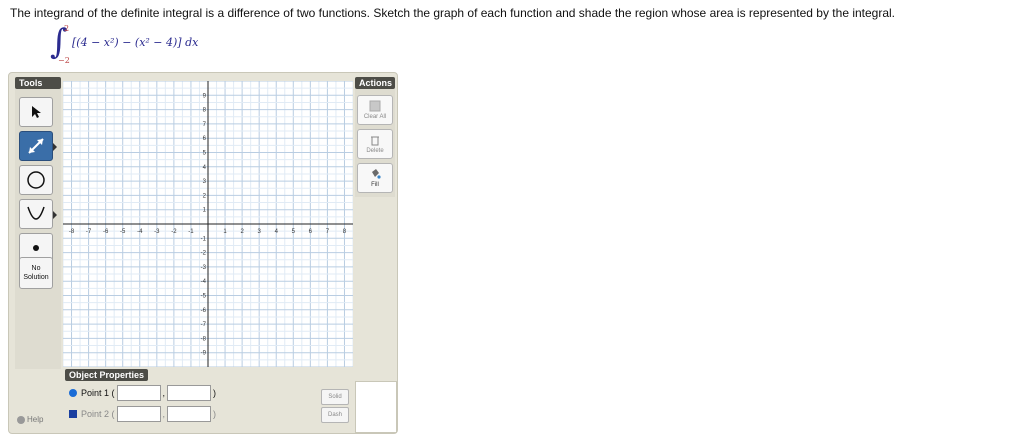 The width and height of the screenshot is (1024, 434). I want to click on clear-all-button: Clear All, so click(375, 110).